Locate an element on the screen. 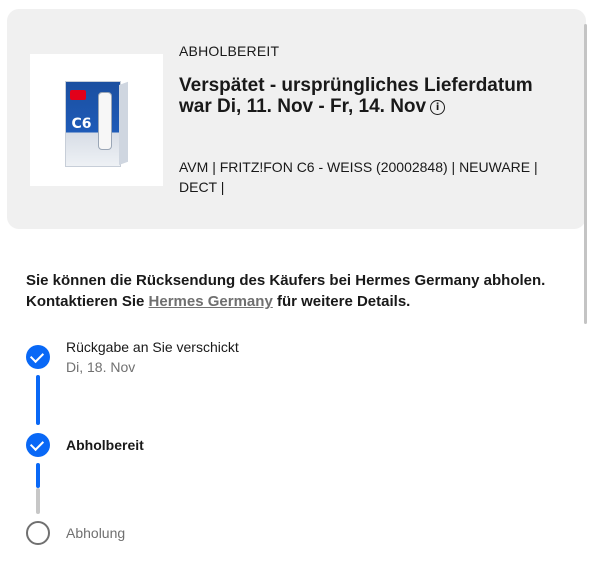 This screenshot has height=567, width=593. product-box-side is located at coordinates (123, 123).